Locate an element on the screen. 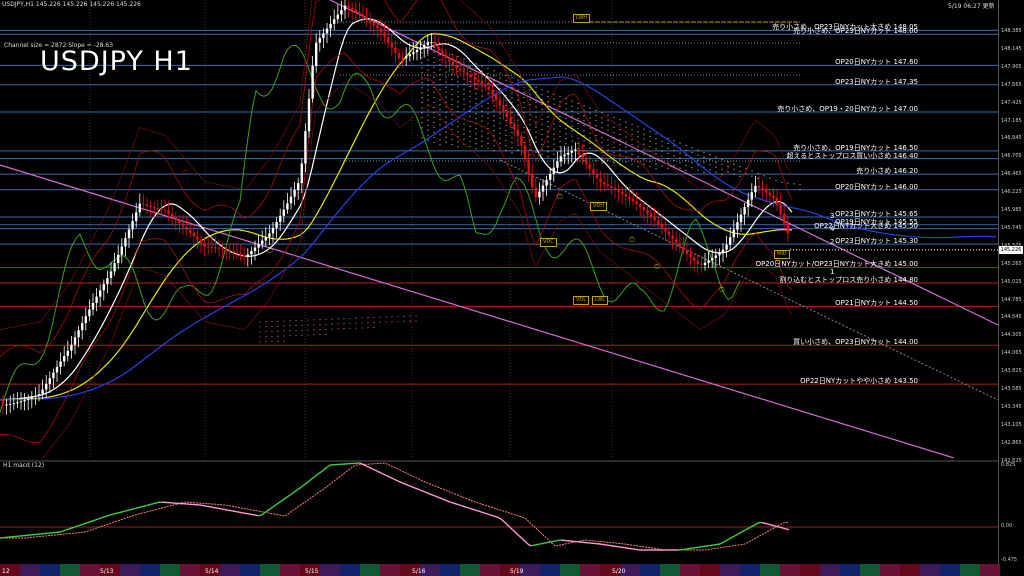  time-tick: 5/20 is located at coordinates (619, 571).